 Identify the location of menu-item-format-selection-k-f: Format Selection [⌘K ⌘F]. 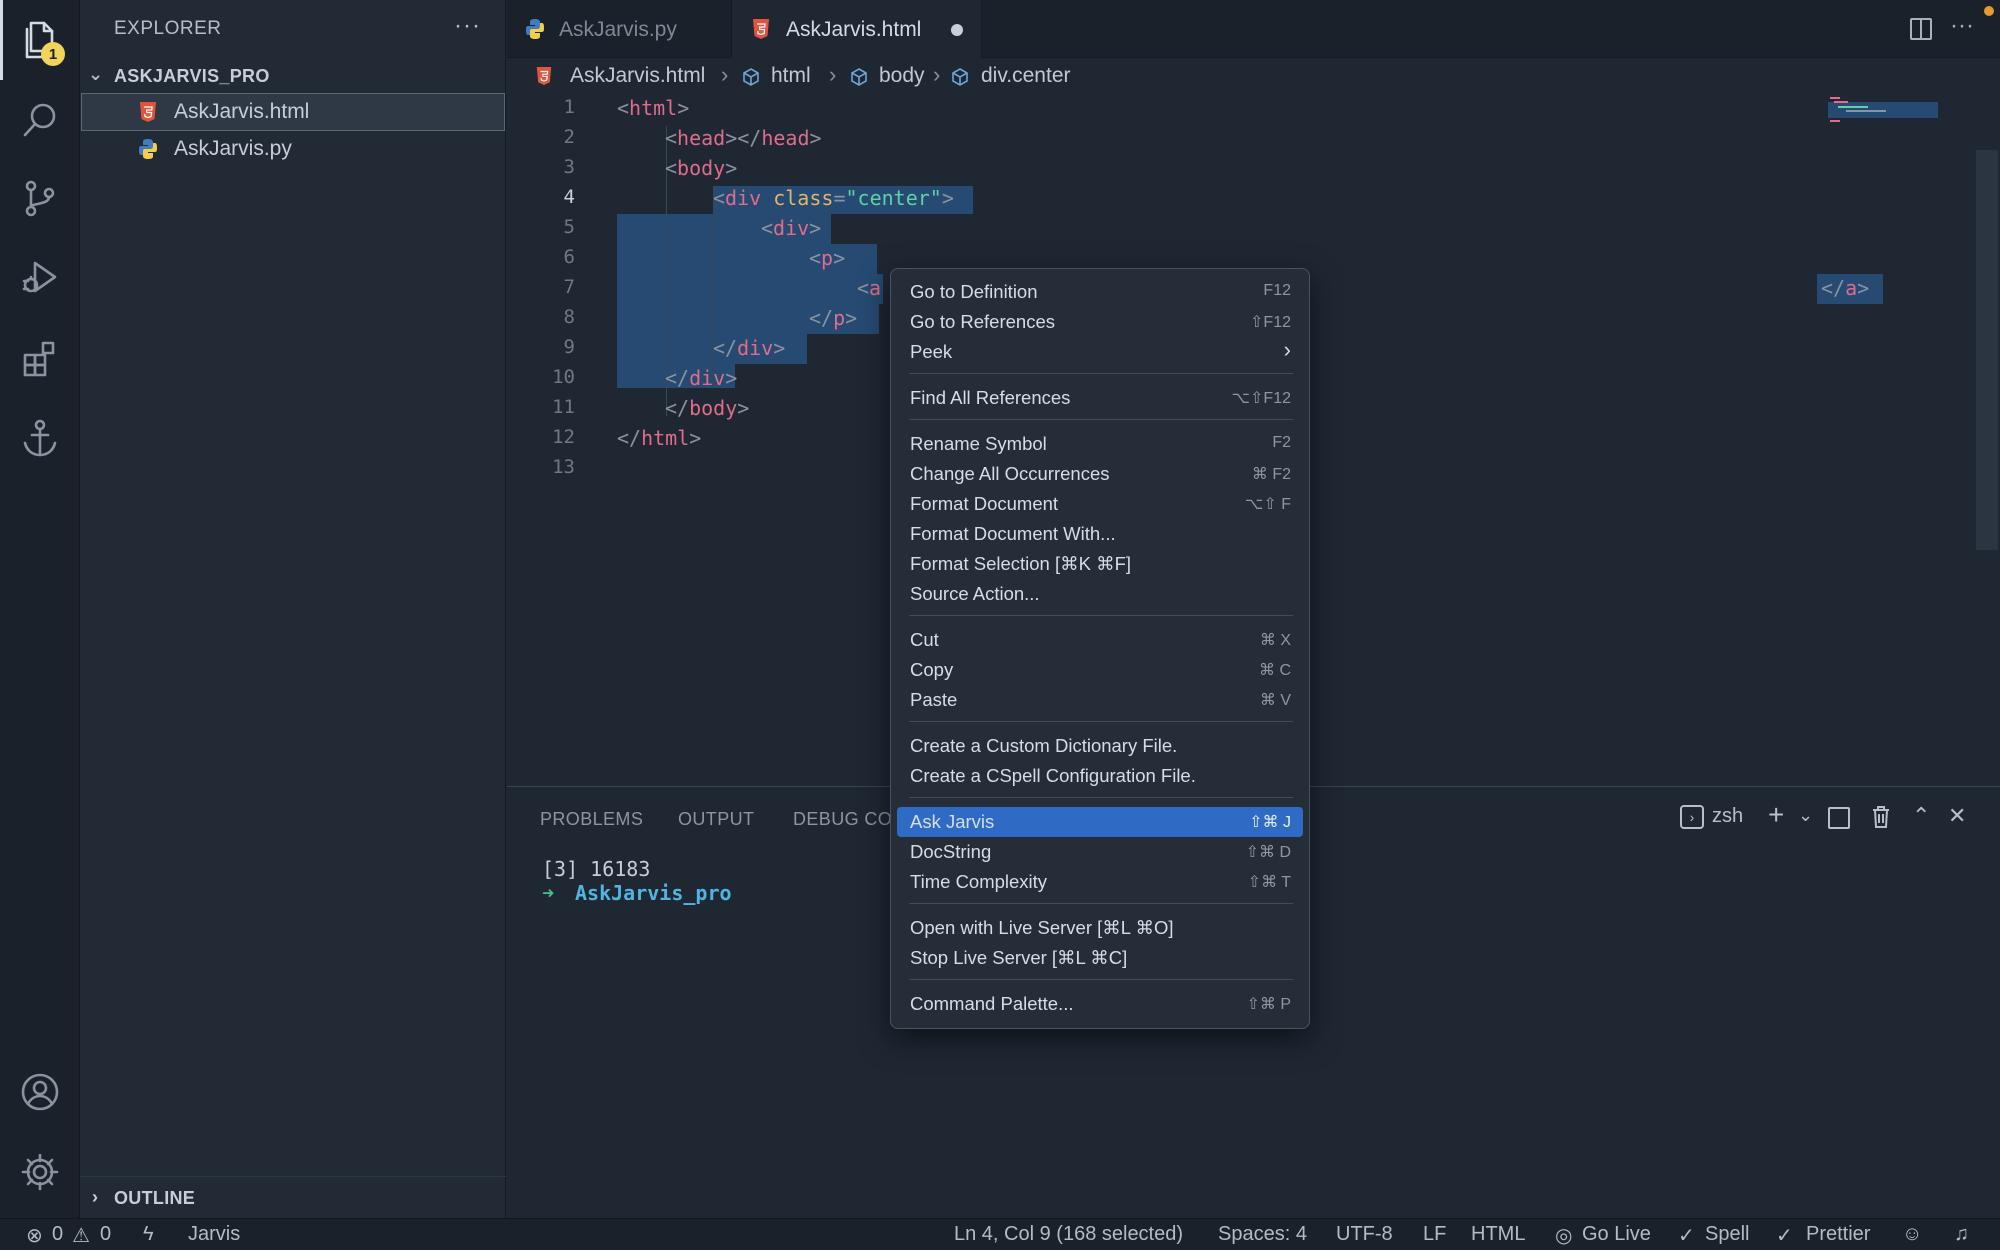
(1100, 564).